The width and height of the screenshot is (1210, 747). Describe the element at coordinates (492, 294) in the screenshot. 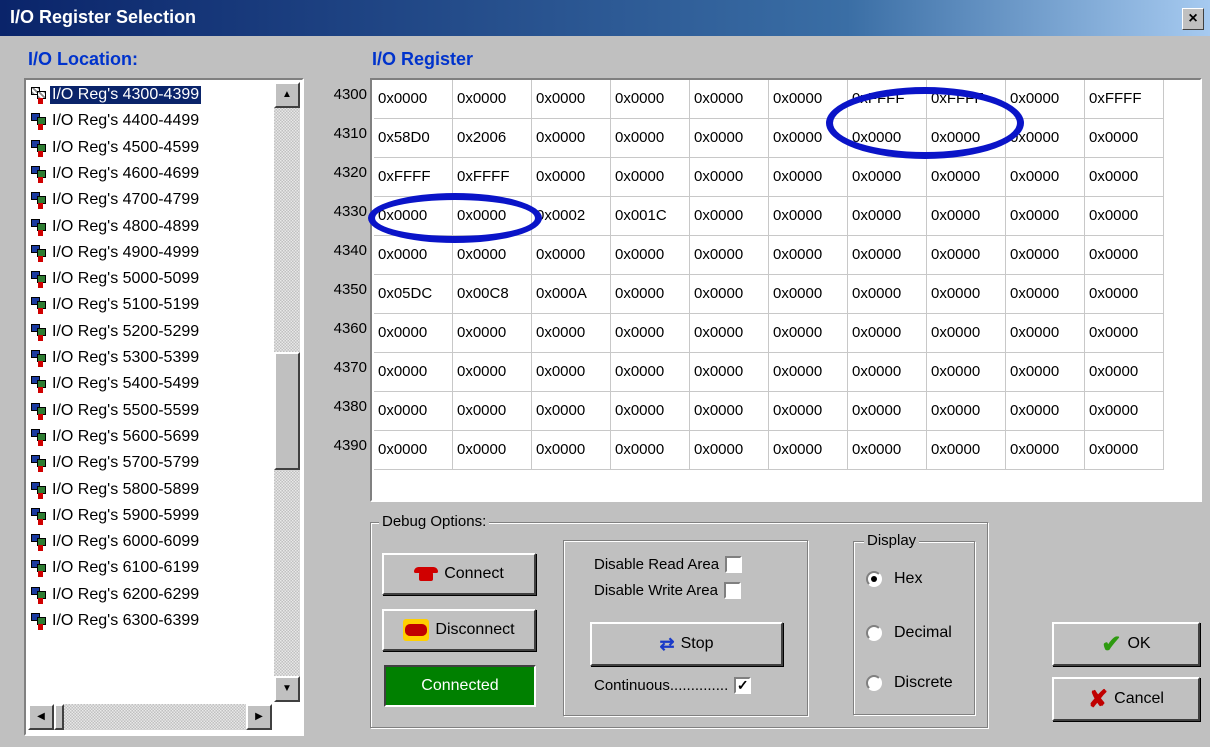

I see `register-cell: 0x00C8` at that location.